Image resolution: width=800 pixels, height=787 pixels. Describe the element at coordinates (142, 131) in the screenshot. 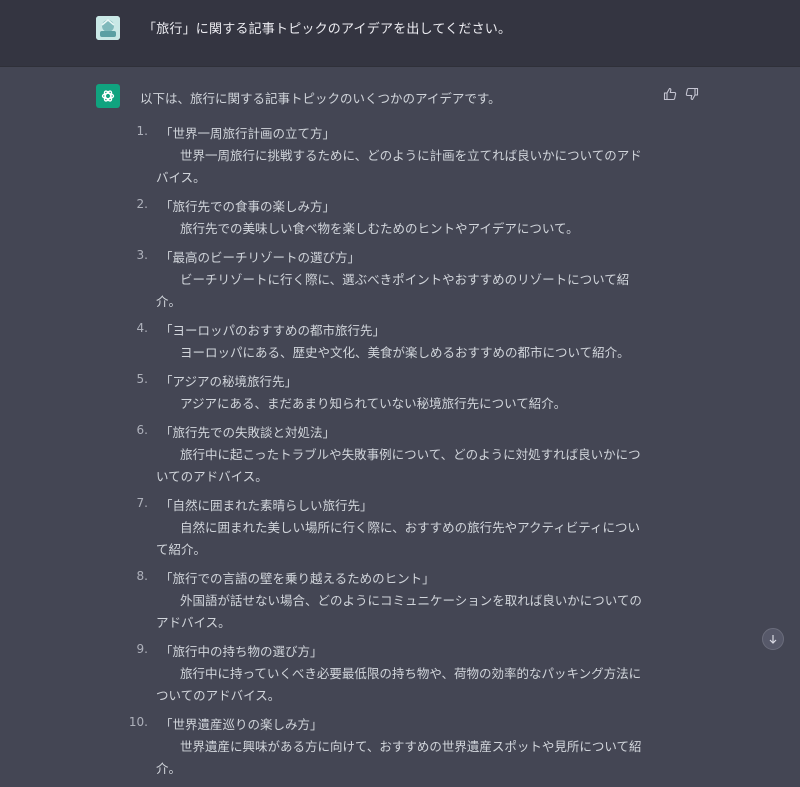

I see `list-number: 1.` at that location.